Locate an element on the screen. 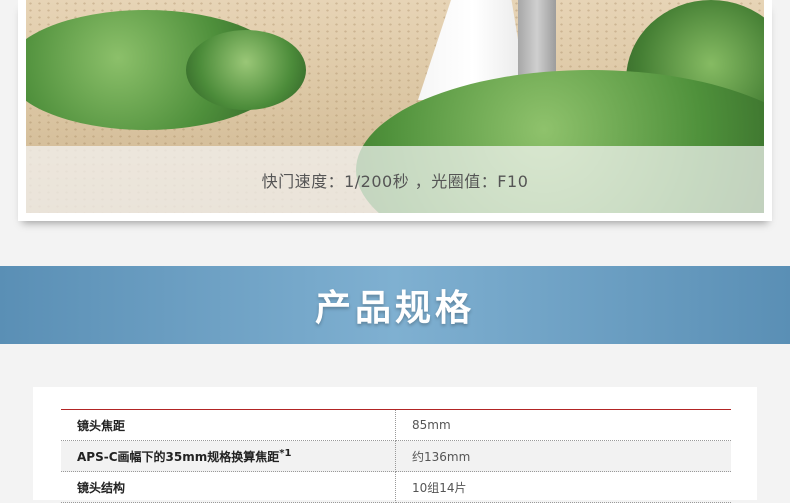 Image resolution: width=790 pixels, height=503 pixels. spec-value: 10组14片 is located at coordinates (563, 487).